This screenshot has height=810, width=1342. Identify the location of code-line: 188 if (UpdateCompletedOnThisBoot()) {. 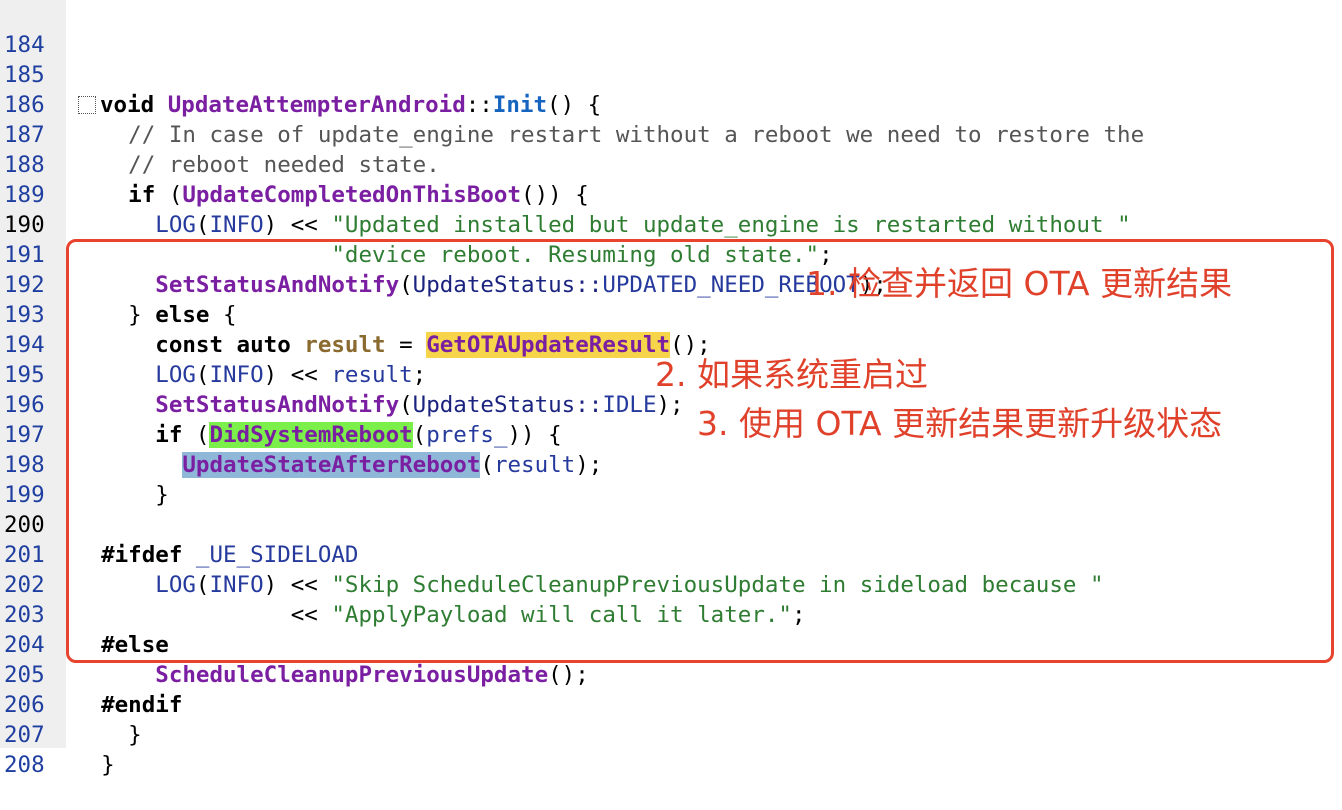
(671, 164).